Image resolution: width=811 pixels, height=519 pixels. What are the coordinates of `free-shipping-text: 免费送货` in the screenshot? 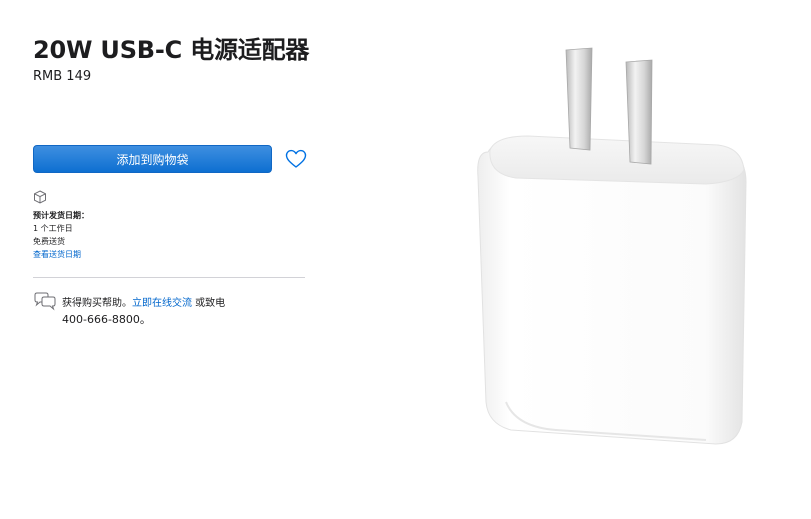 It's located at (49, 241).